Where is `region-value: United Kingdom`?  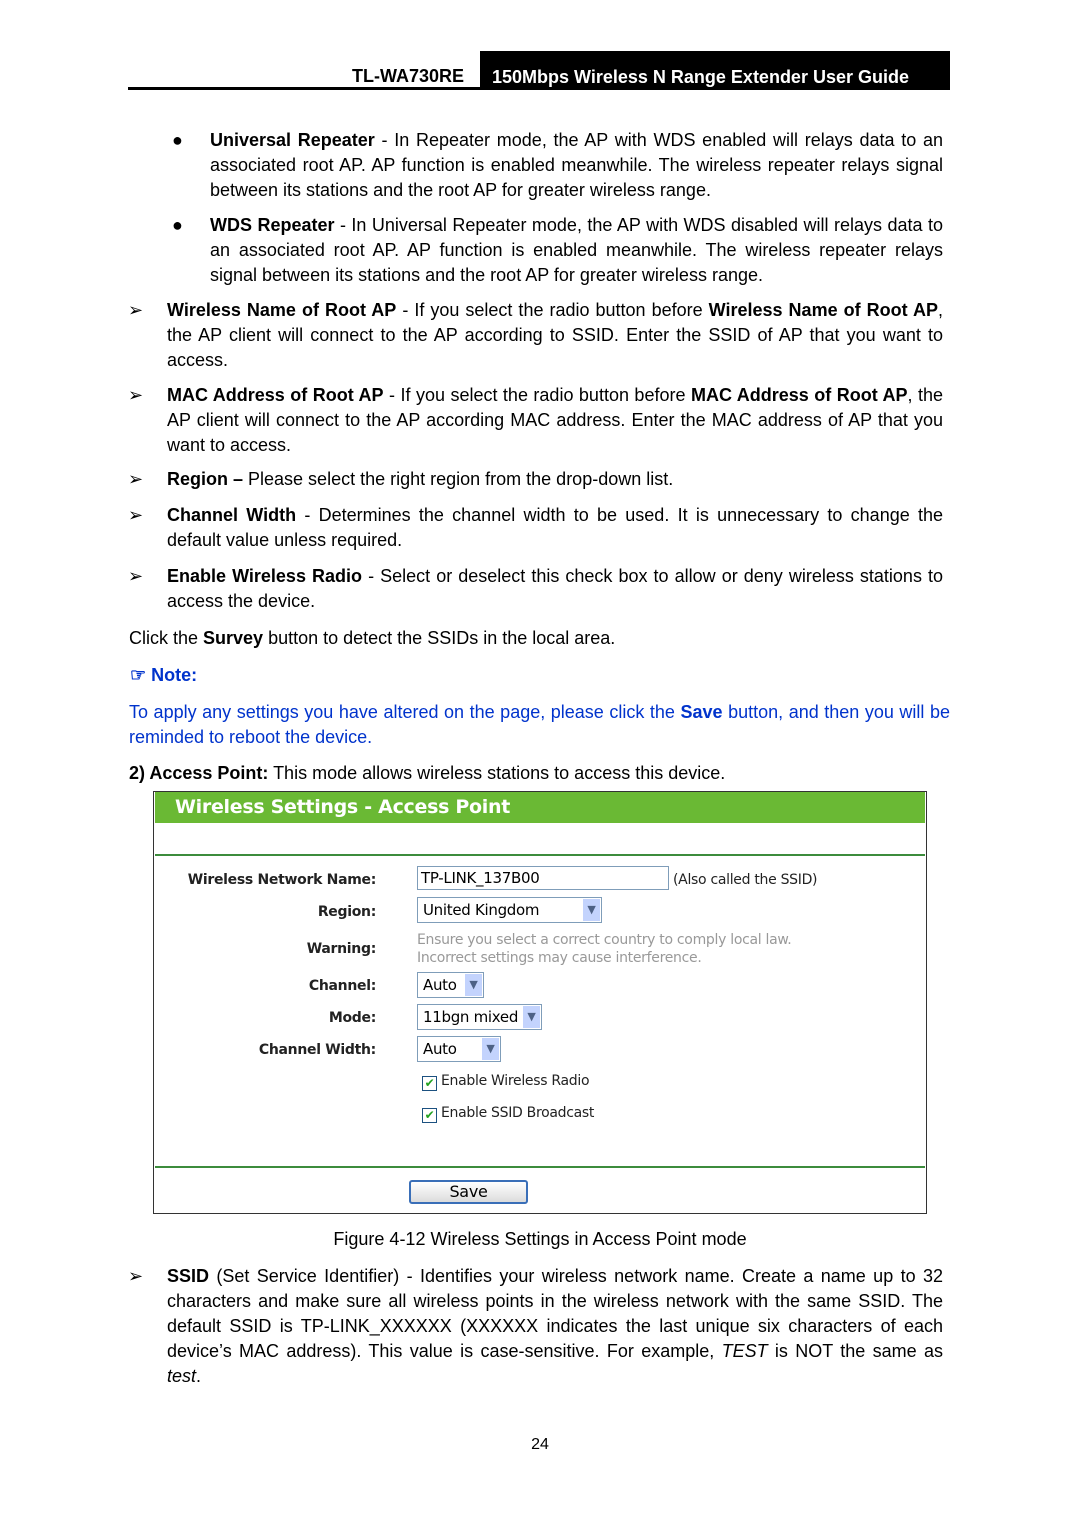
region-value: United Kingdom is located at coordinates (481, 910).